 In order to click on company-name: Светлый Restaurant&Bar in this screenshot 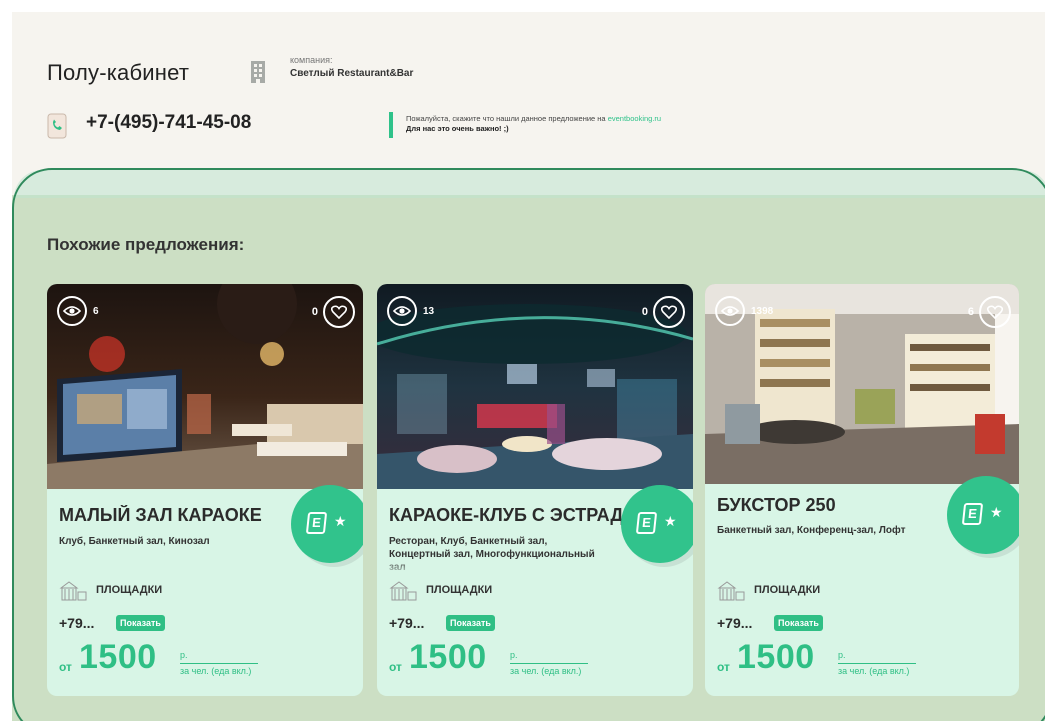, I will do `click(352, 73)`.